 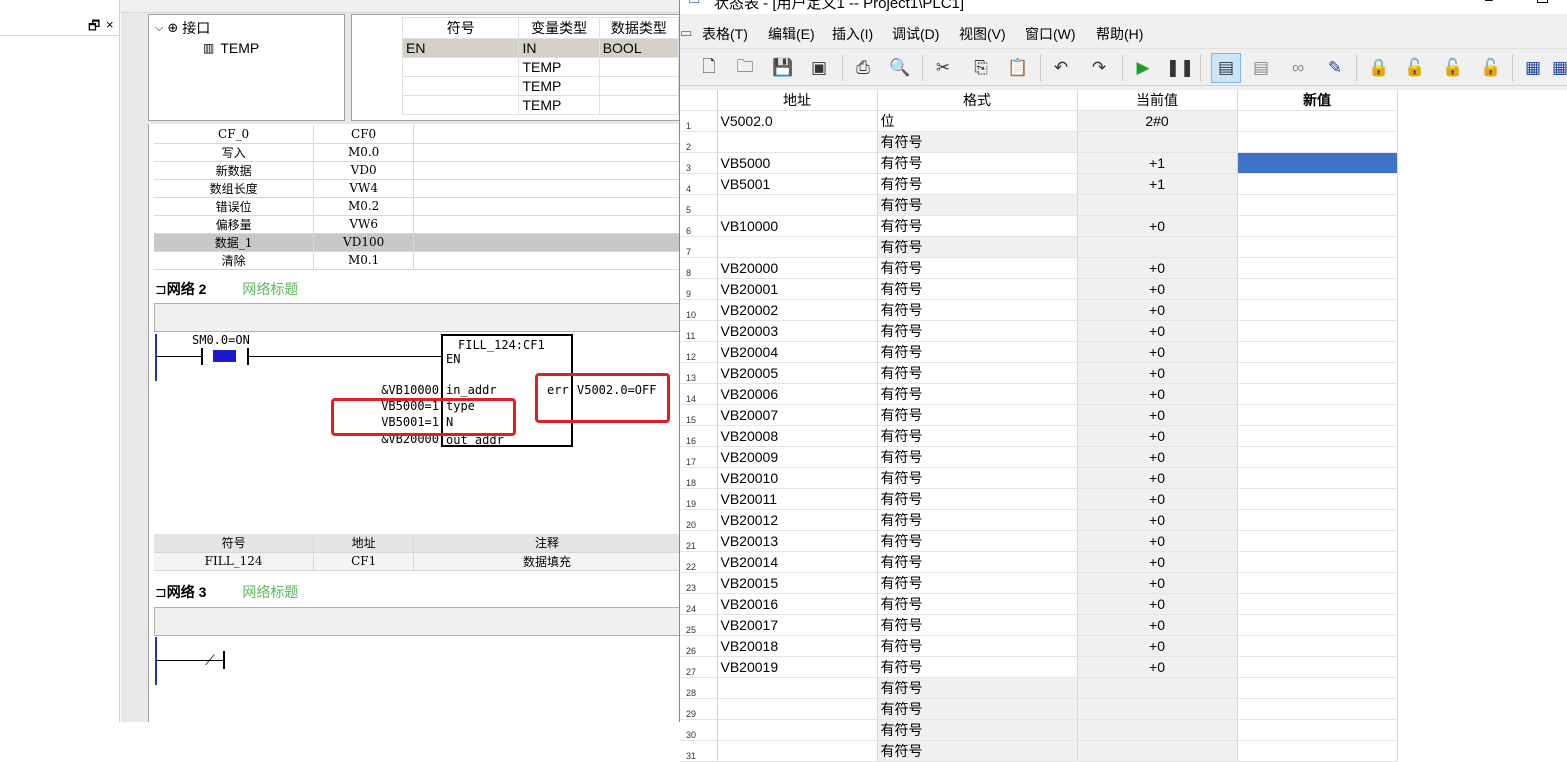 What do you see at coordinates (364, 561) in the screenshot?
I see `cell-address: CF1` at bounding box center [364, 561].